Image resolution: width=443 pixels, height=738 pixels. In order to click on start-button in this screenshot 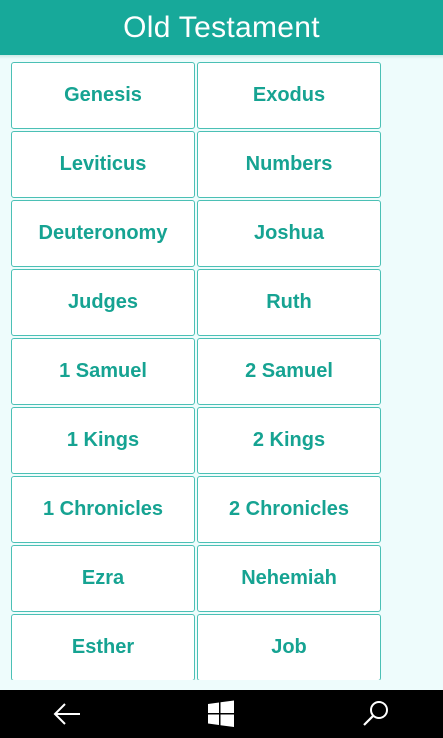, I will do `click(221, 714)`.